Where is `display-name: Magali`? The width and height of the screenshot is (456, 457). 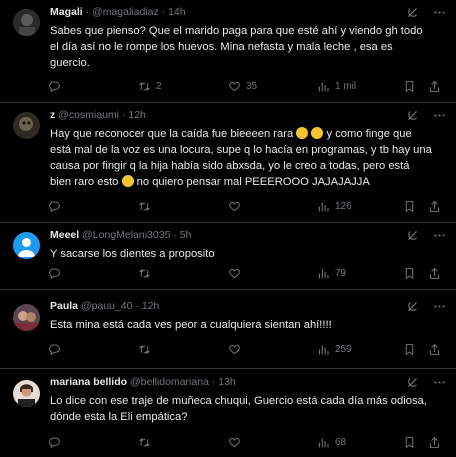 display-name: Magali is located at coordinates (66, 12).